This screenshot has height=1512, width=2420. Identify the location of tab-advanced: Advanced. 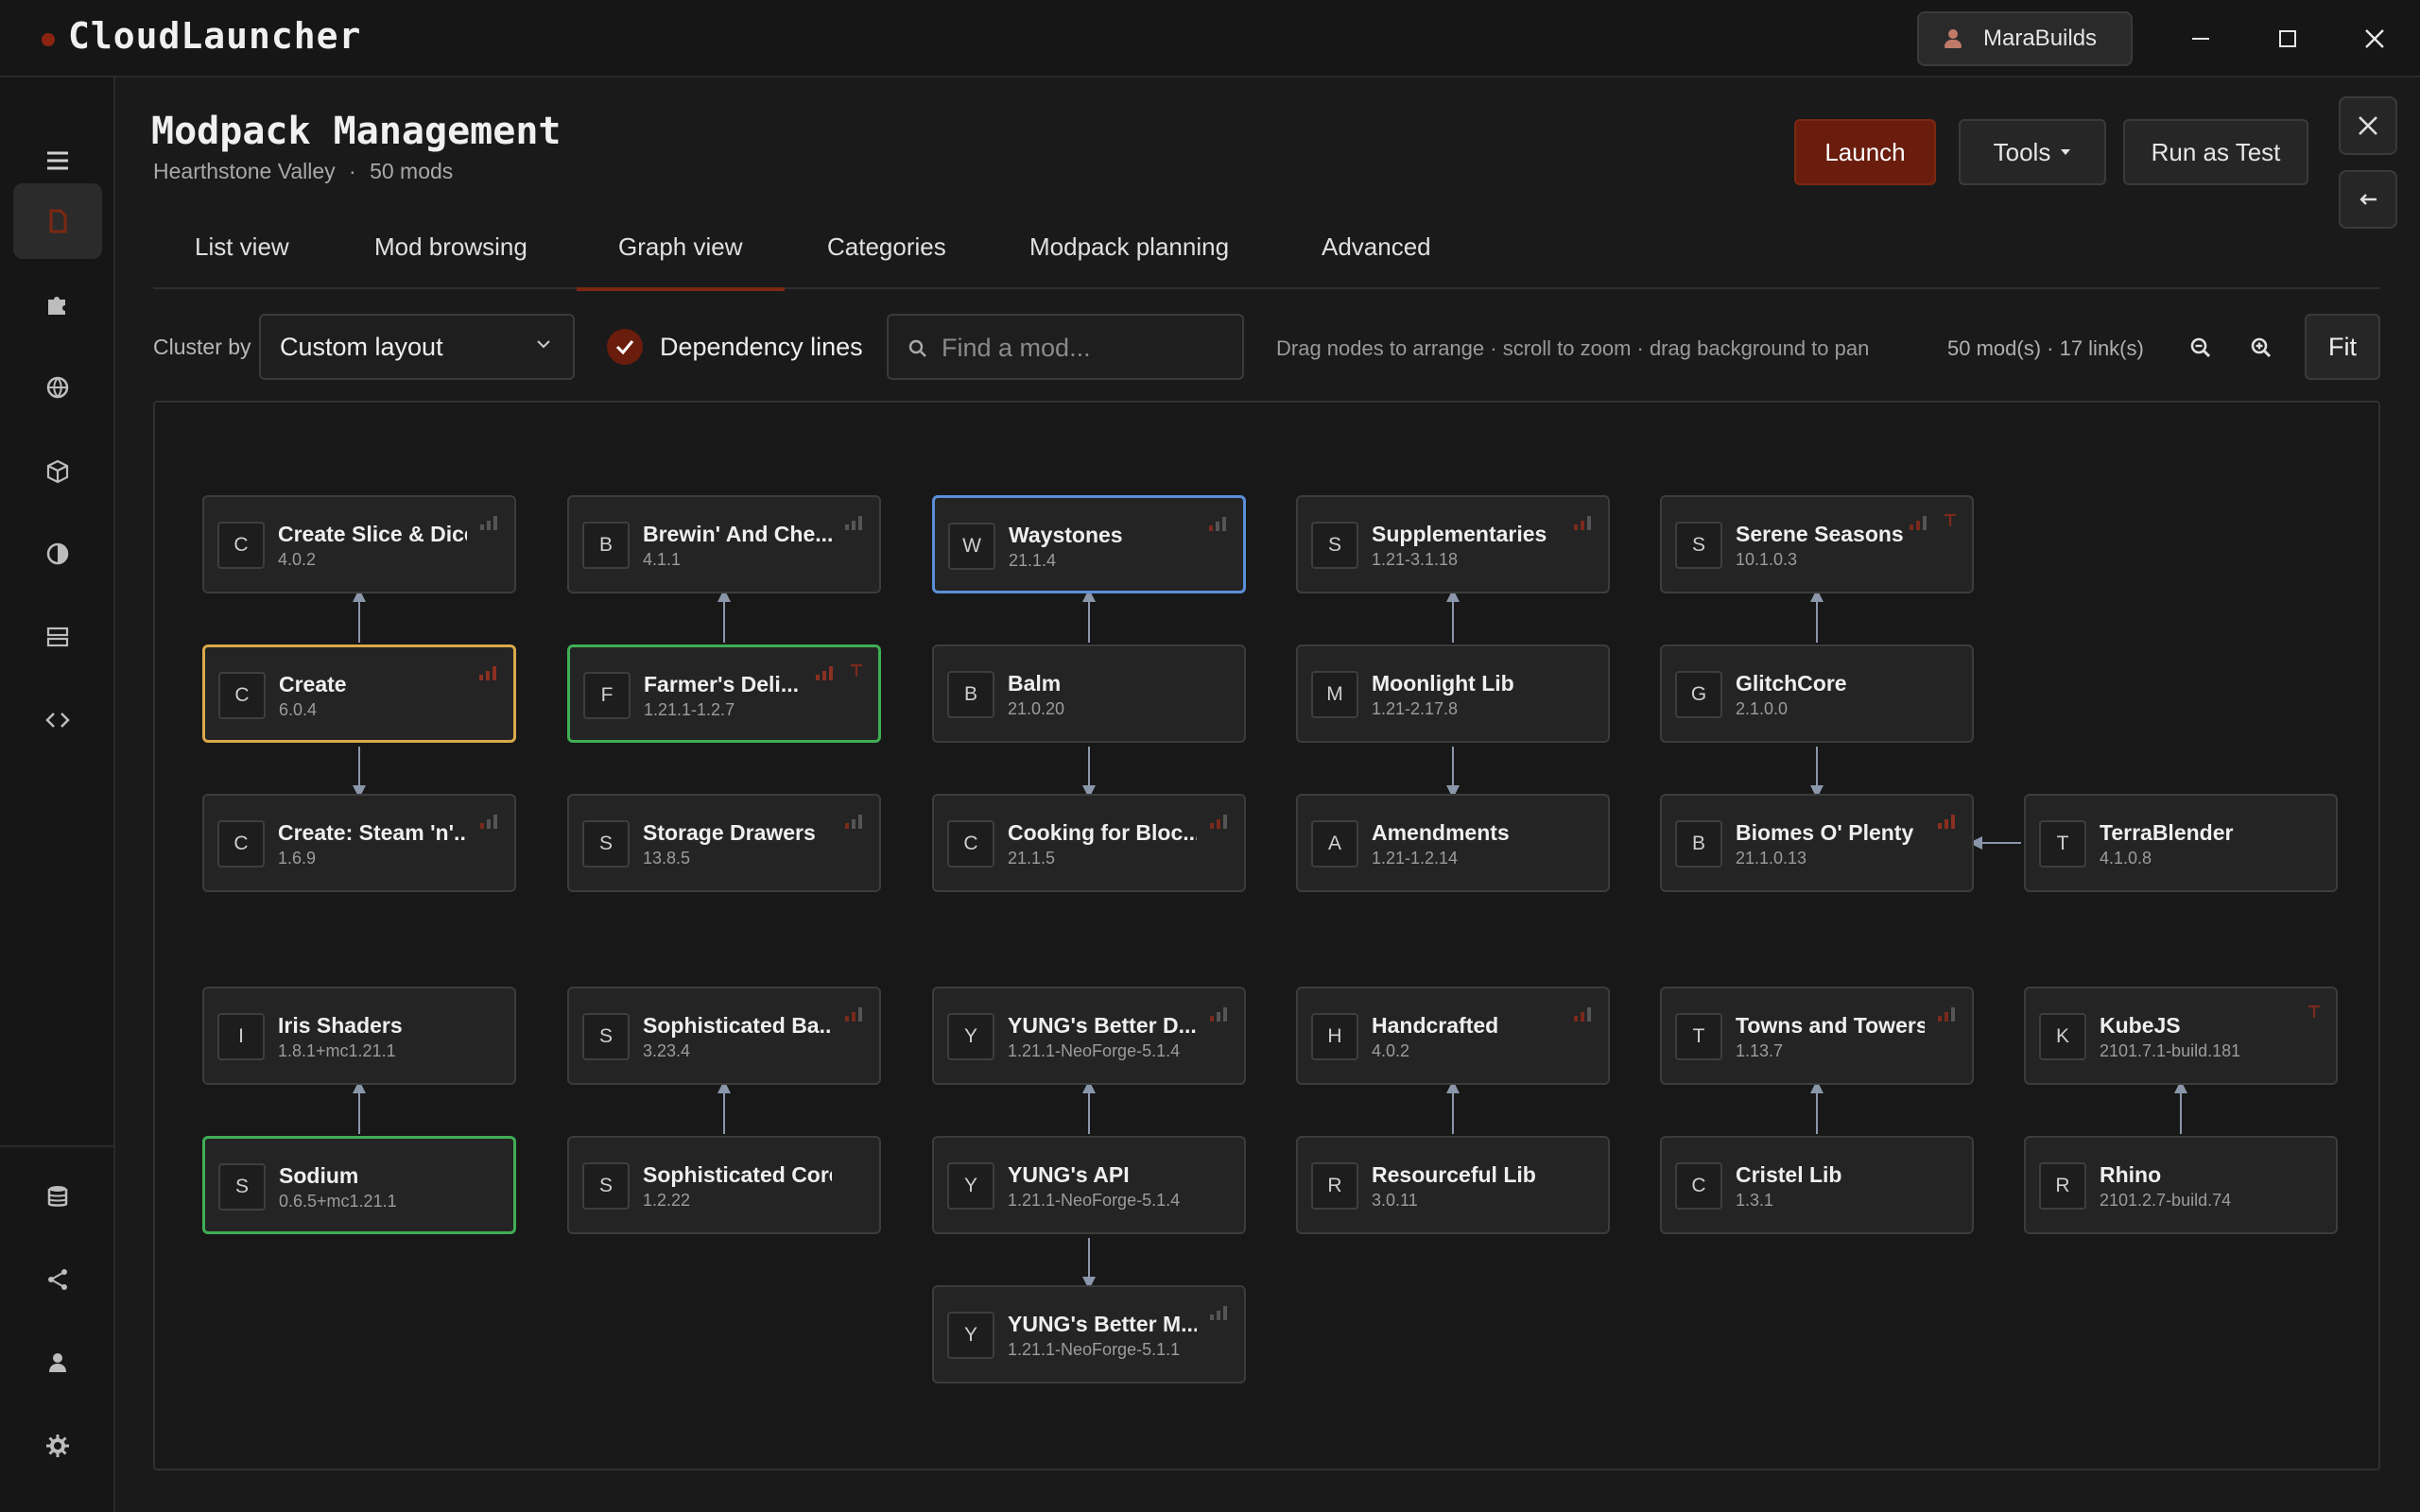
(1376, 260).